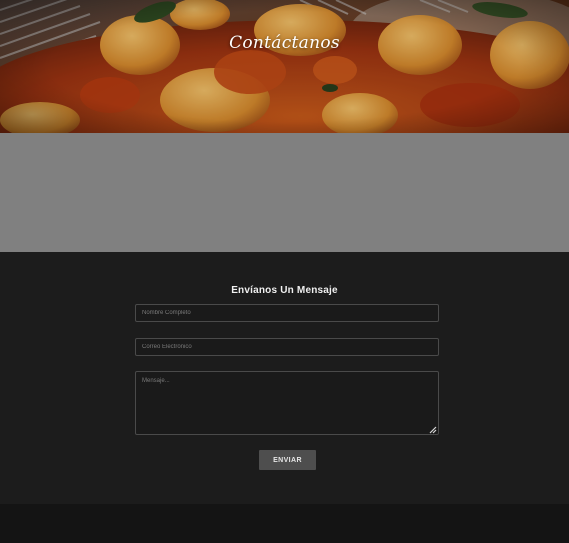 The width and height of the screenshot is (569, 543). What do you see at coordinates (287, 460) in the screenshot?
I see `send-button: ENVIAR` at bounding box center [287, 460].